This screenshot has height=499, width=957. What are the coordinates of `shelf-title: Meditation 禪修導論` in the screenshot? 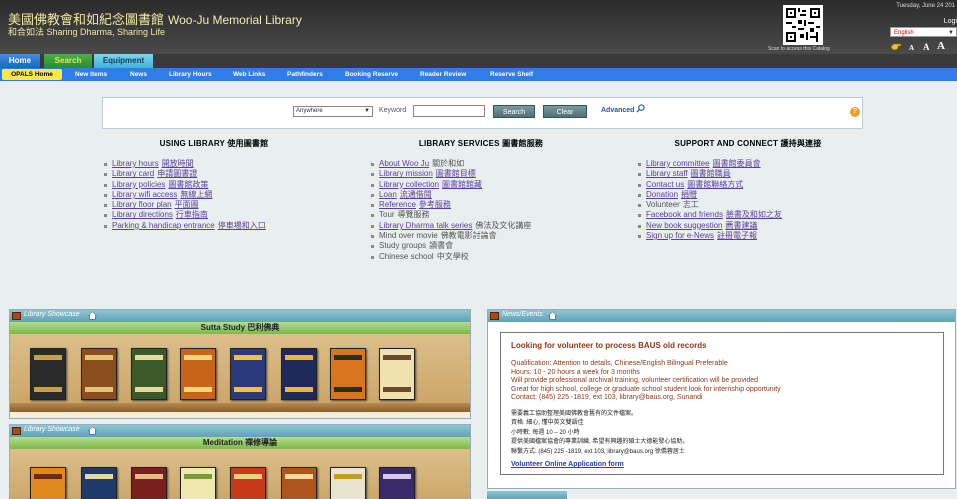 It's located at (240, 443).